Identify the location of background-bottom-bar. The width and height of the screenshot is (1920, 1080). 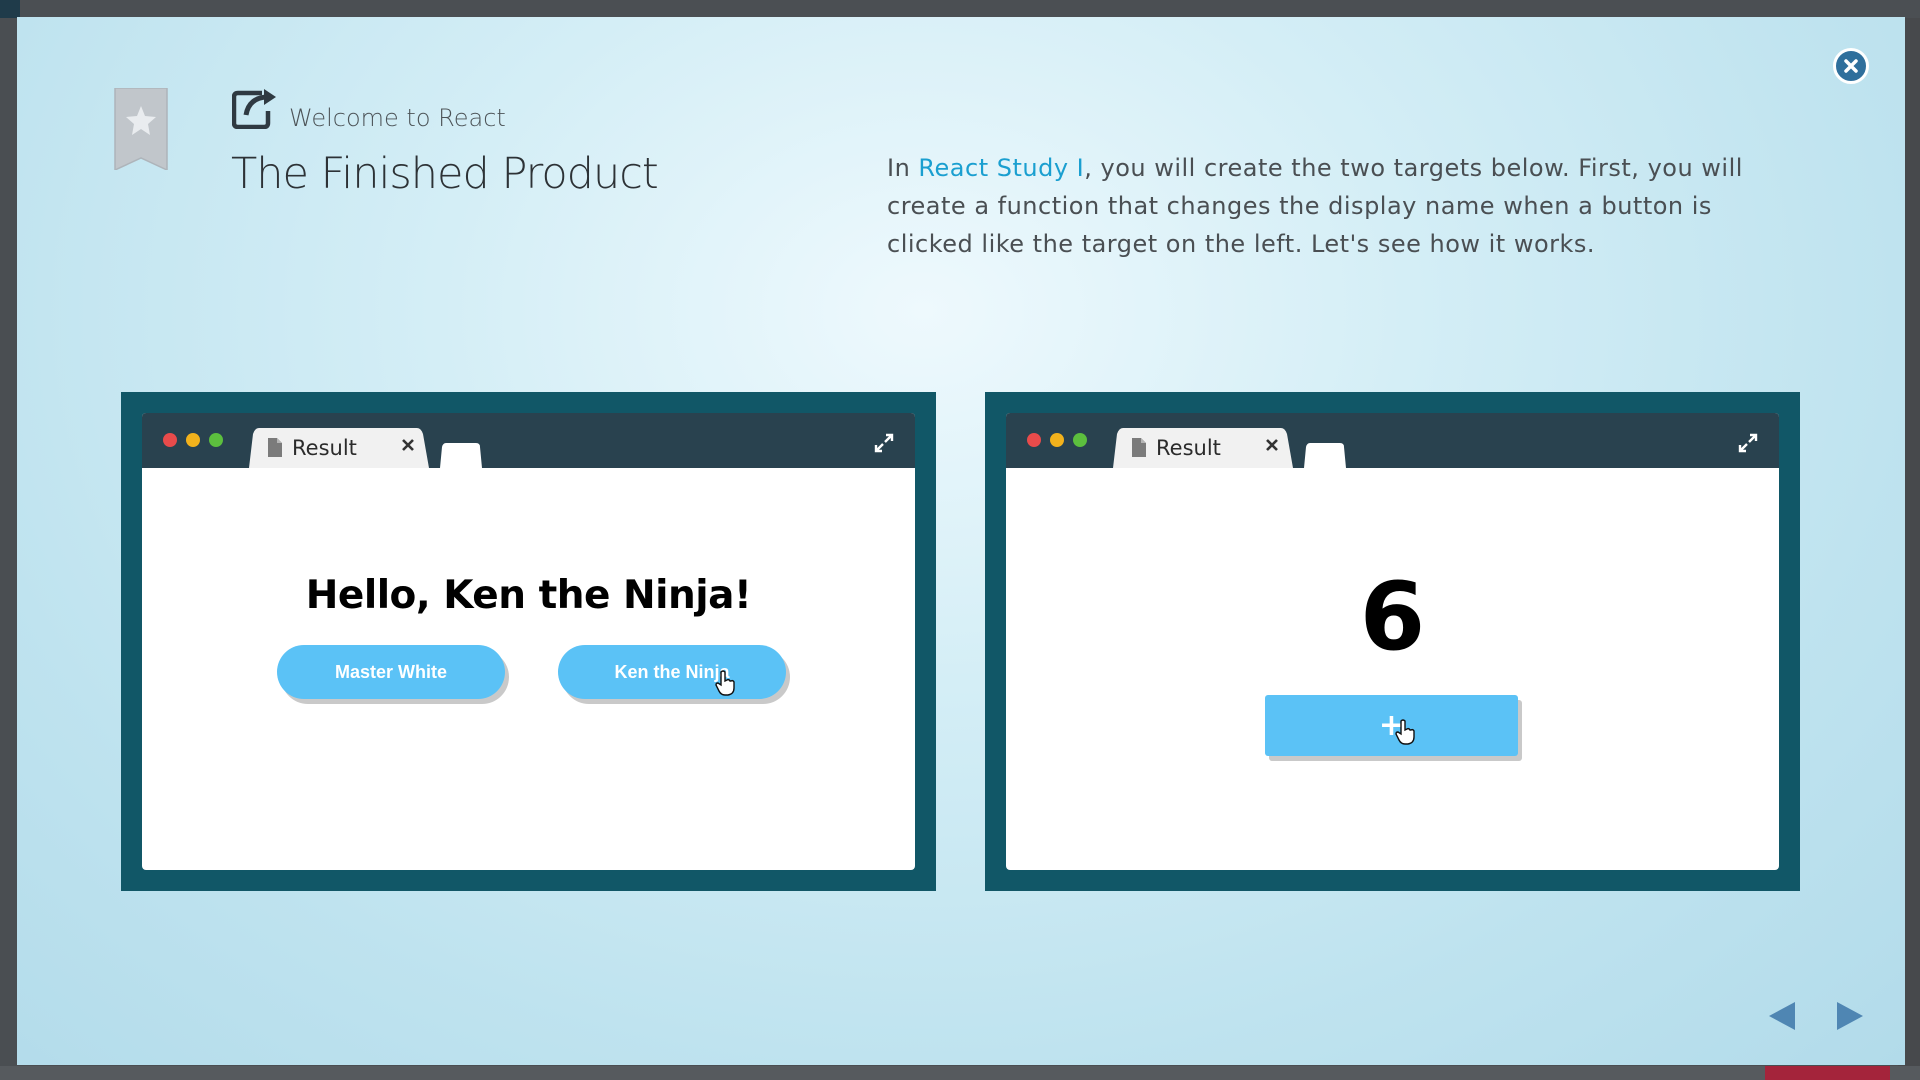
(960, 1073).